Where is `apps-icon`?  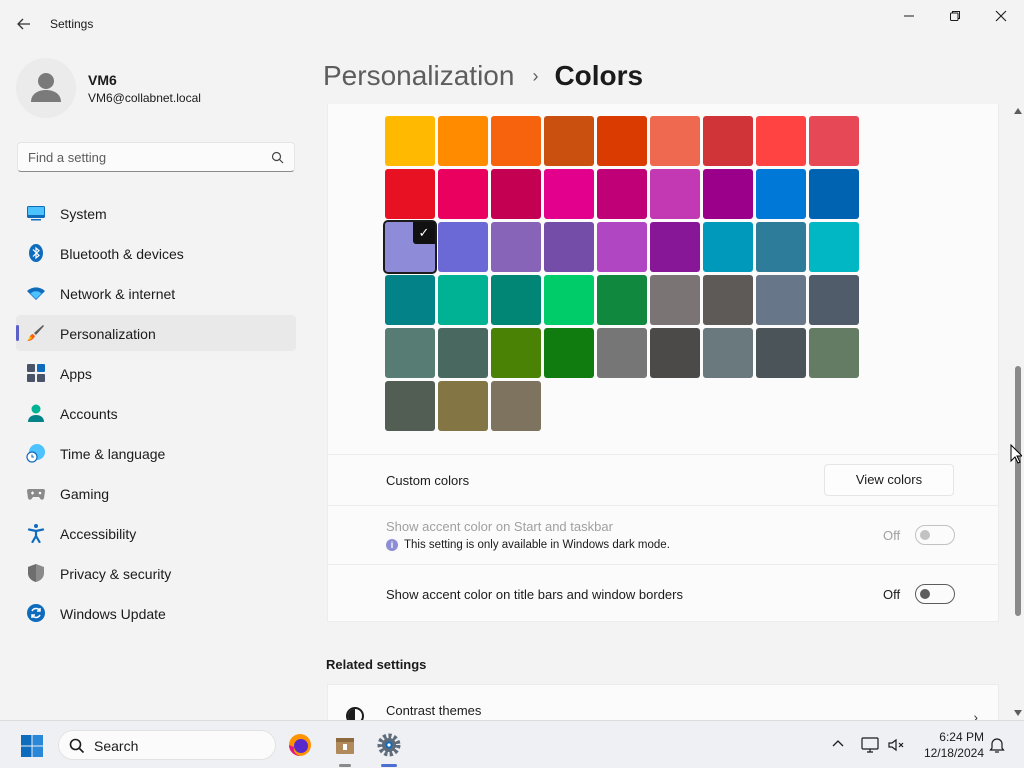 apps-icon is located at coordinates (36, 373).